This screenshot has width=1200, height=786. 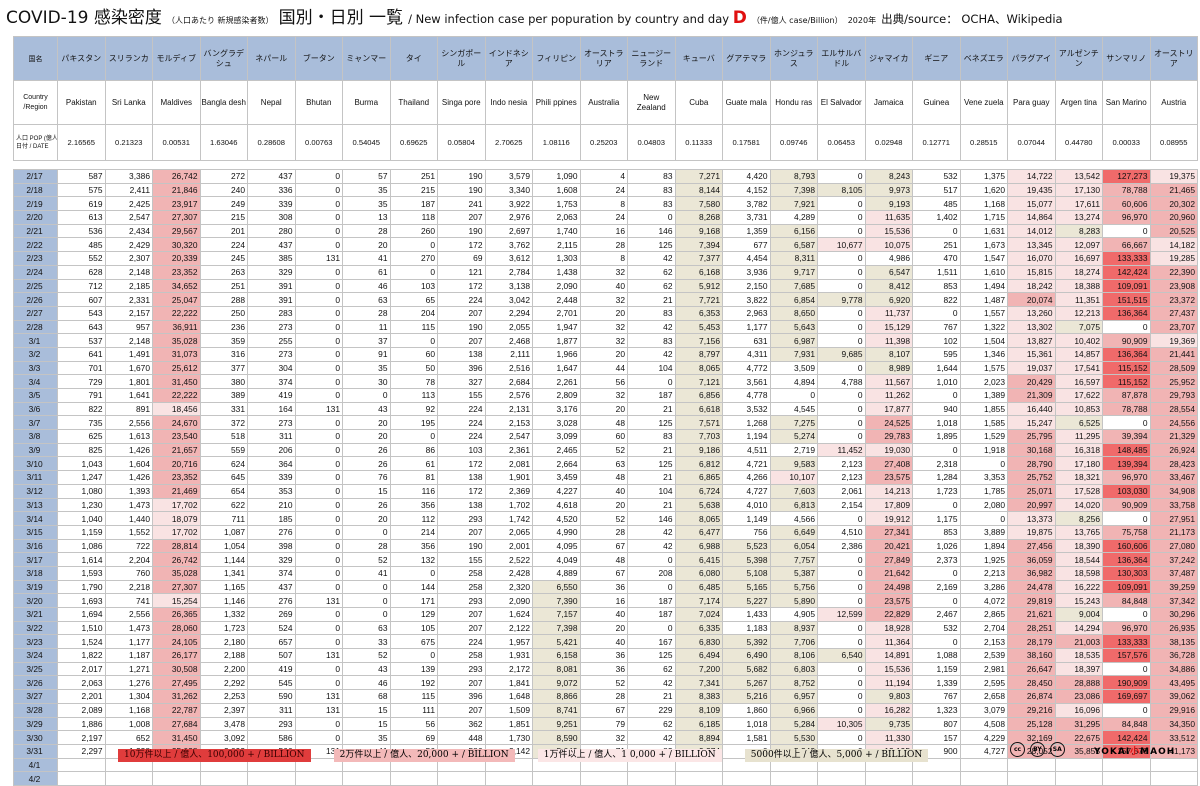 I want to click on value-cell: 4,905, so click(x=793, y=614).